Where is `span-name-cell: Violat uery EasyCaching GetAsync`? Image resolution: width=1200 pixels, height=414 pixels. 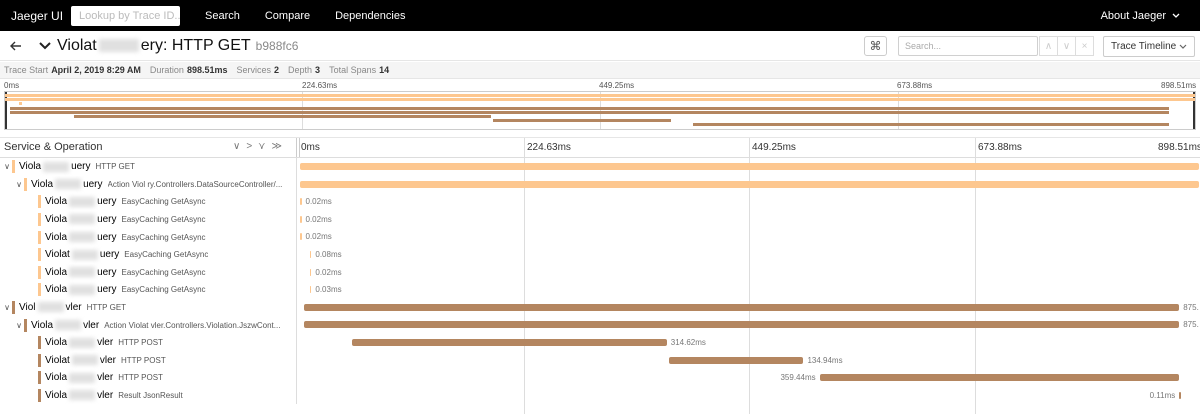 span-name-cell: Violat uery EasyCaching GetAsync is located at coordinates (148, 255).